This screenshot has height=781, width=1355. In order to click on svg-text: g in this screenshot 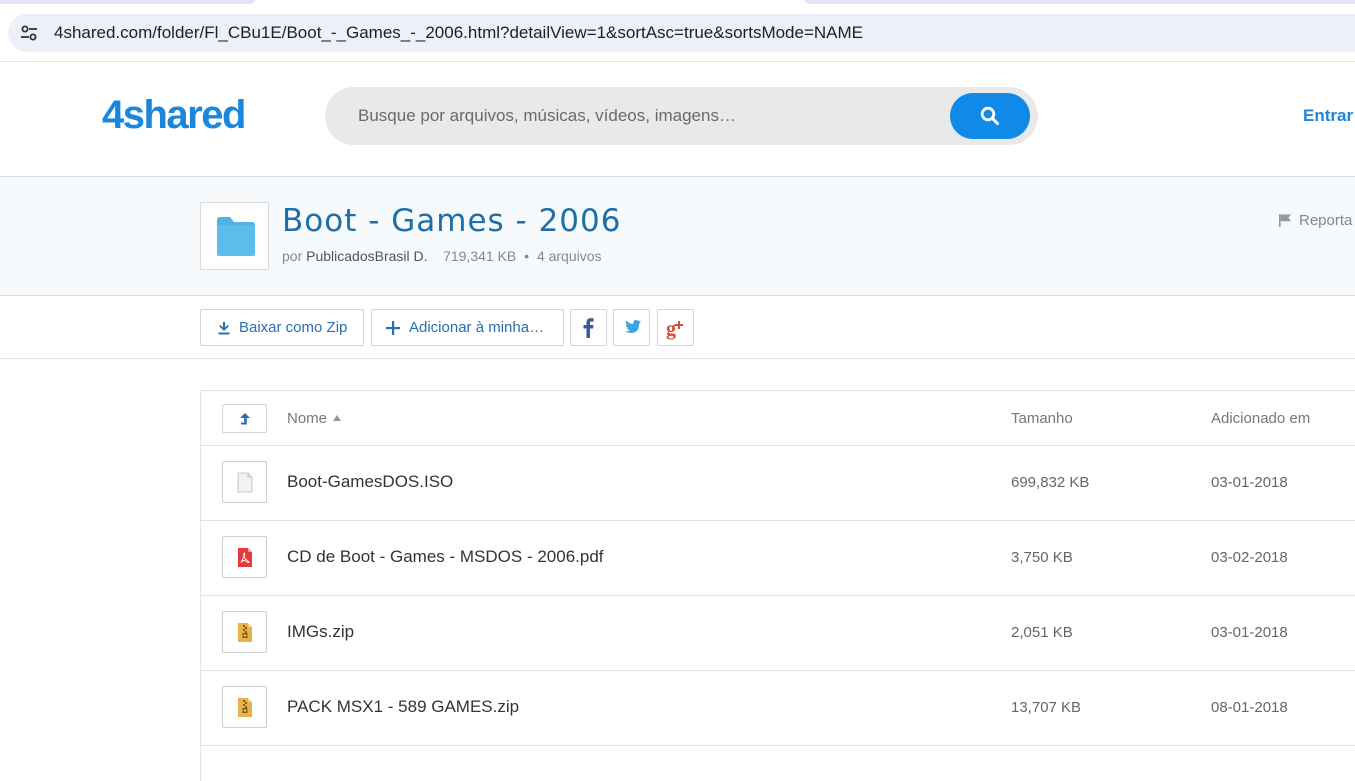, I will do `click(671, 329)`.